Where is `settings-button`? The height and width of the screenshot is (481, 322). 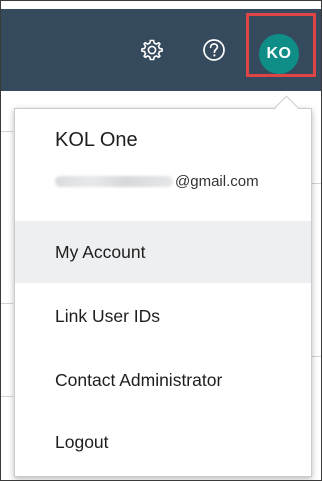 settings-button is located at coordinates (152, 50).